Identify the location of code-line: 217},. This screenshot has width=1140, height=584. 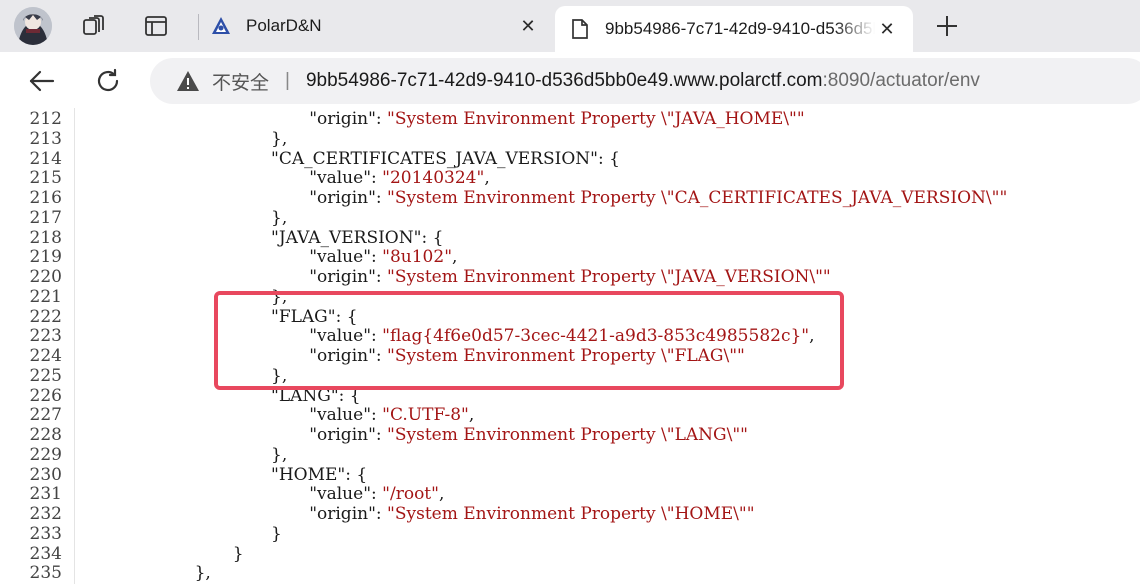
(570, 218).